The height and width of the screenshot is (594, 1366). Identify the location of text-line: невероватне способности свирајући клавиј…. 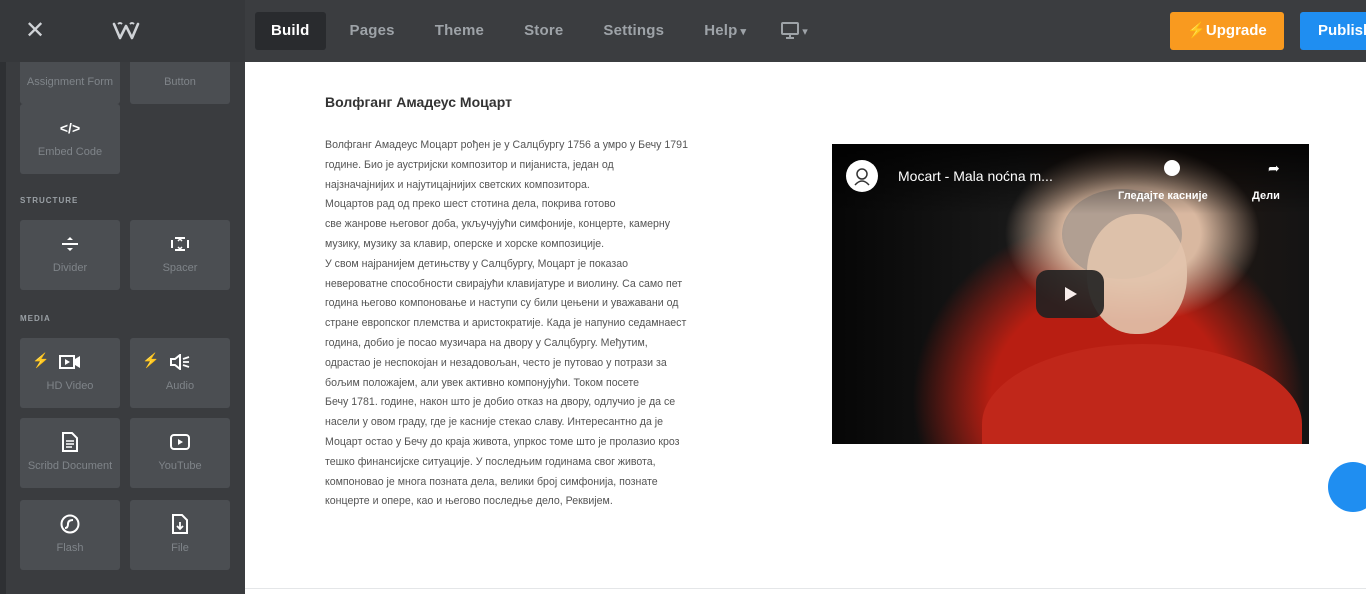
(504, 283).